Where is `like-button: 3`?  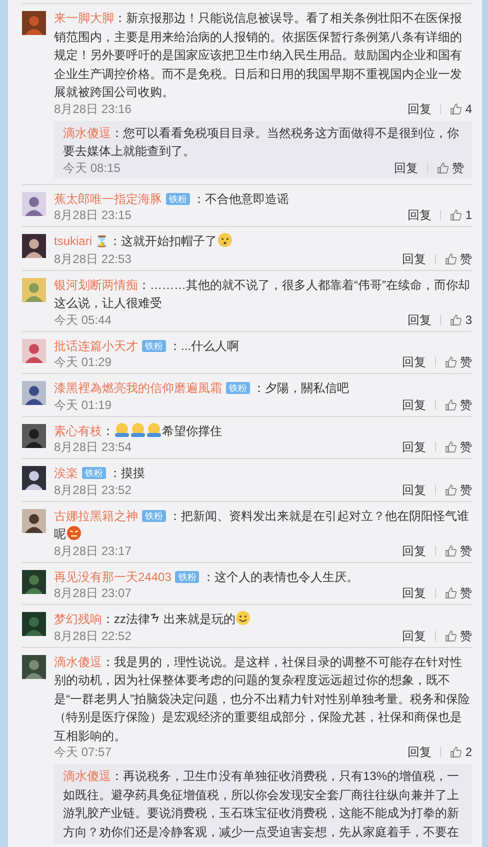
like-button: 3 is located at coordinates (461, 319).